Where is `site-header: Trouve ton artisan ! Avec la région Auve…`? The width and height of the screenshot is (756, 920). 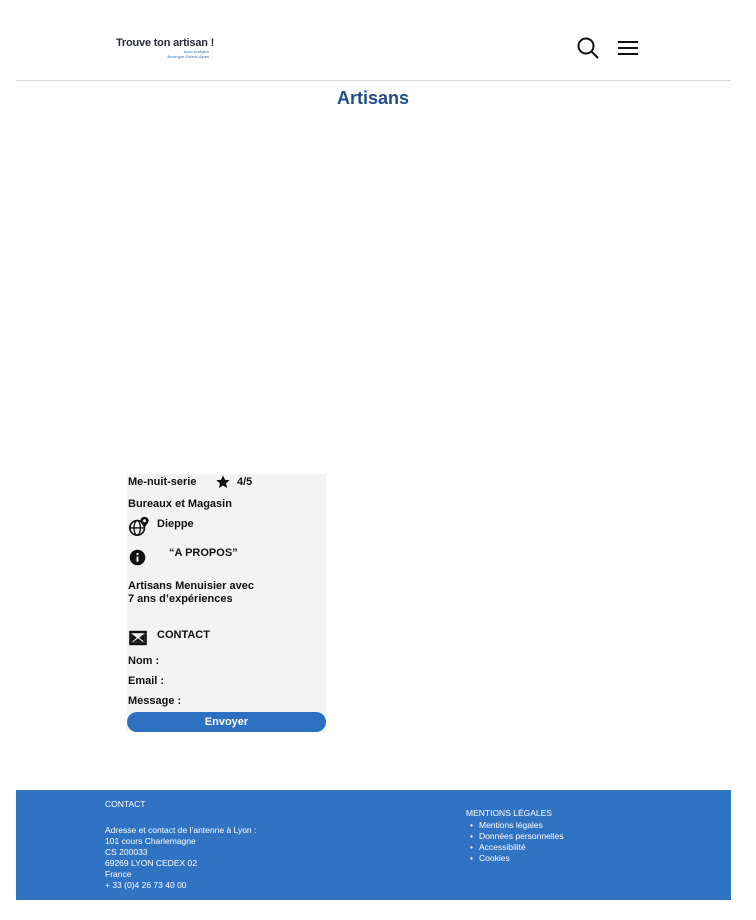 site-header: Trouve ton artisan ! Avec la région Auve… is located at coordinates (373, 40).